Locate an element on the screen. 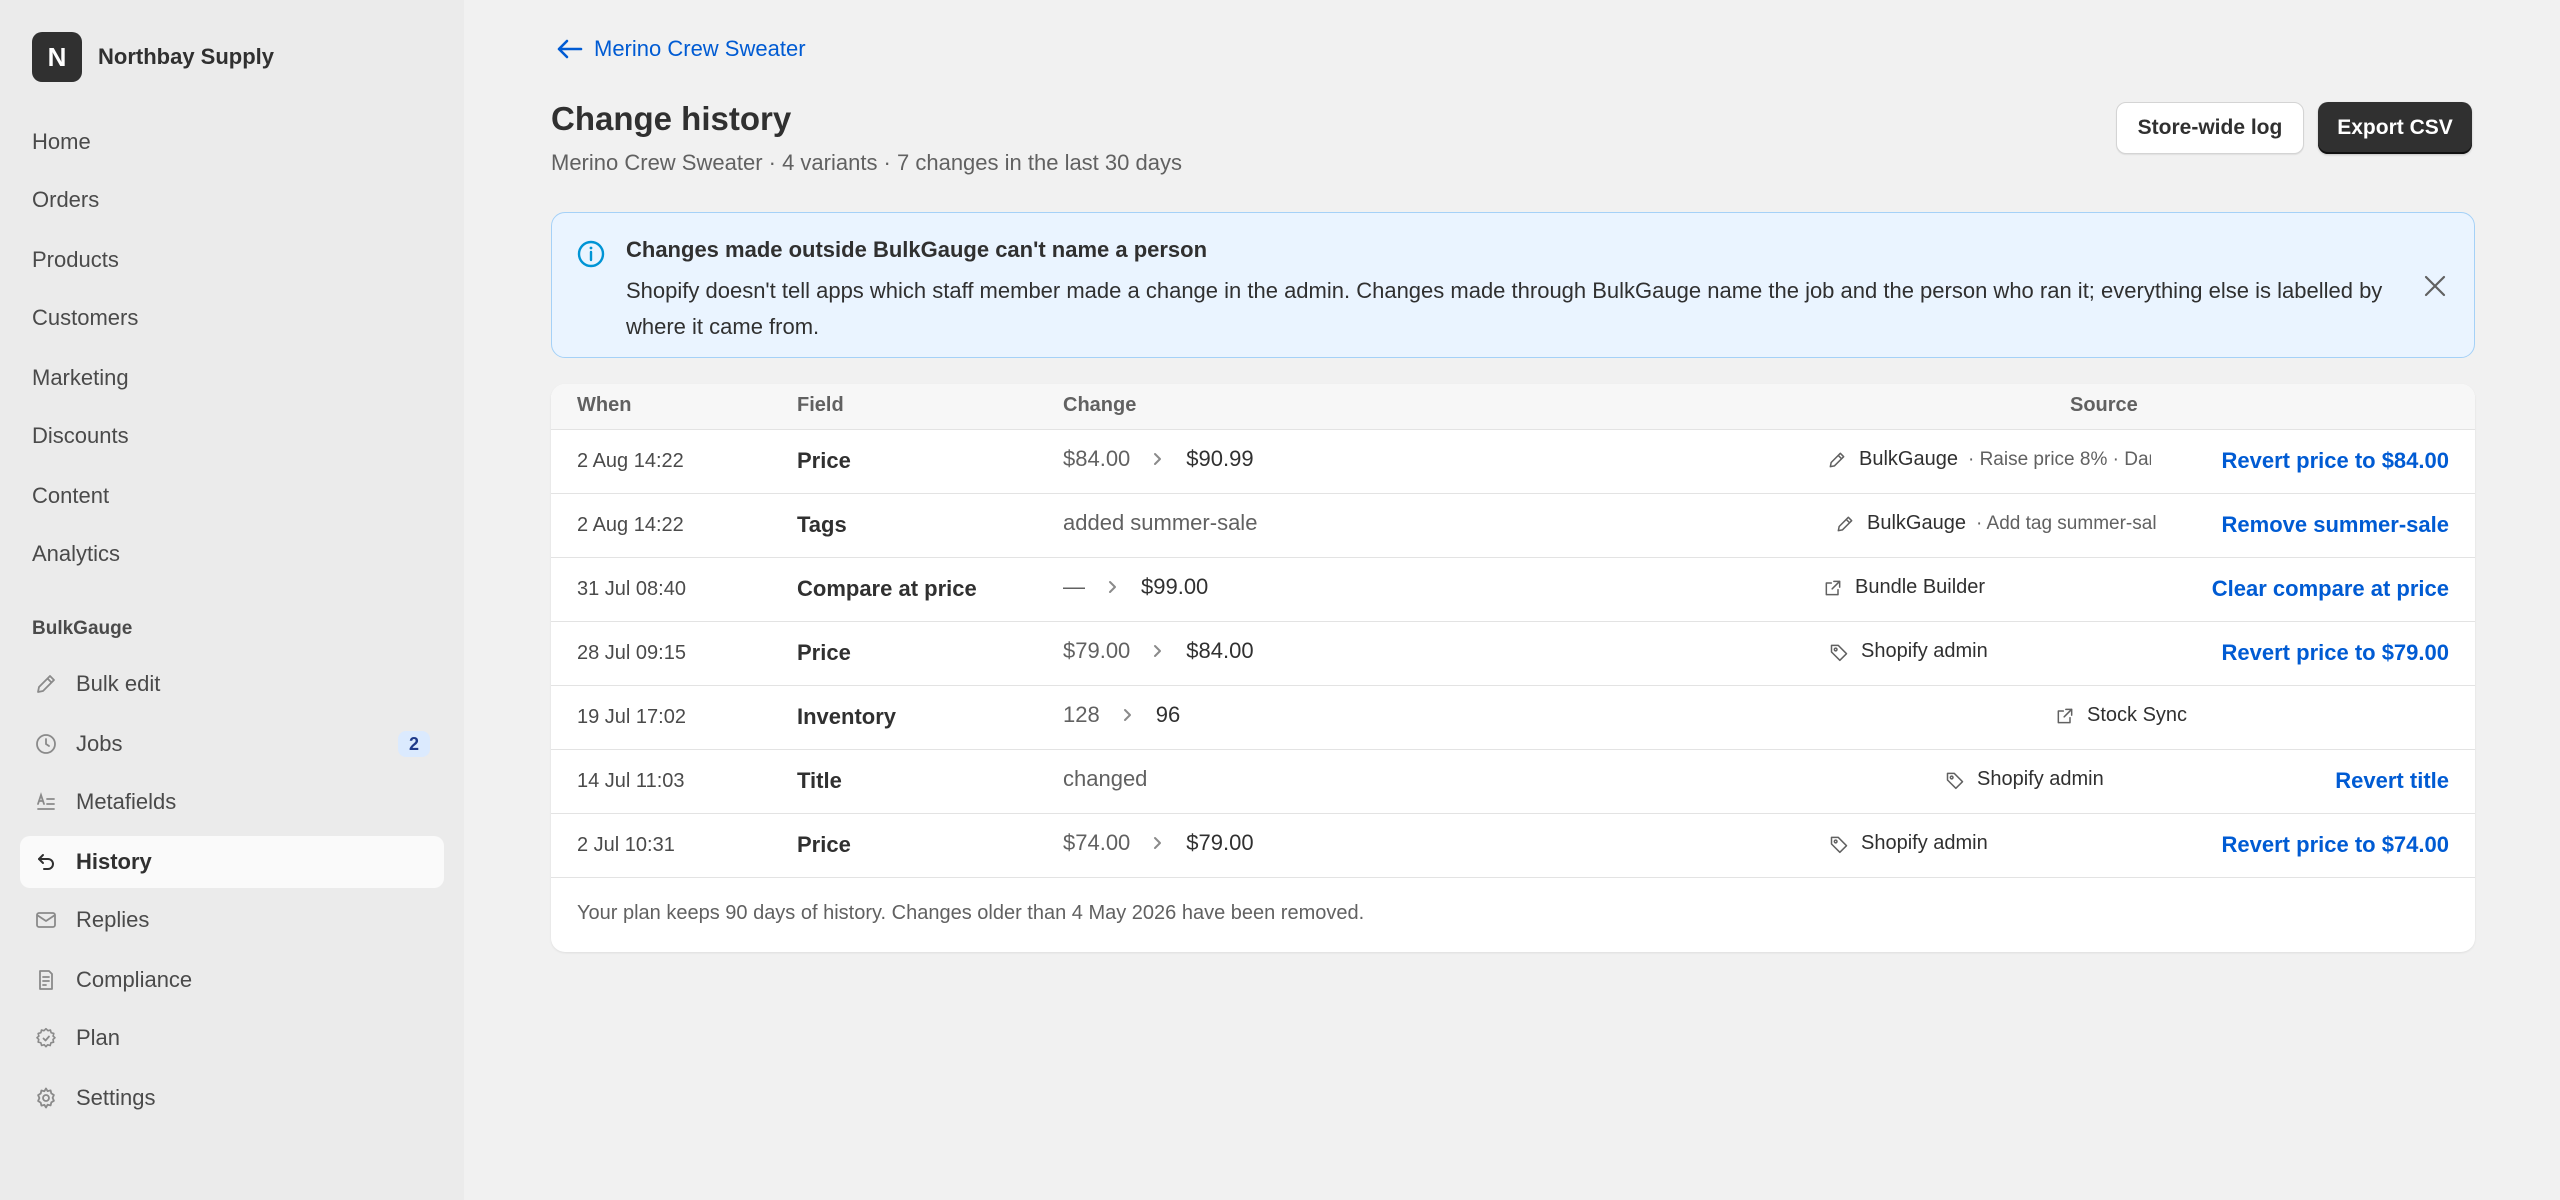 The image size is (2560, 1200). nav-item-label: Content is located at coordinates (71, 495).